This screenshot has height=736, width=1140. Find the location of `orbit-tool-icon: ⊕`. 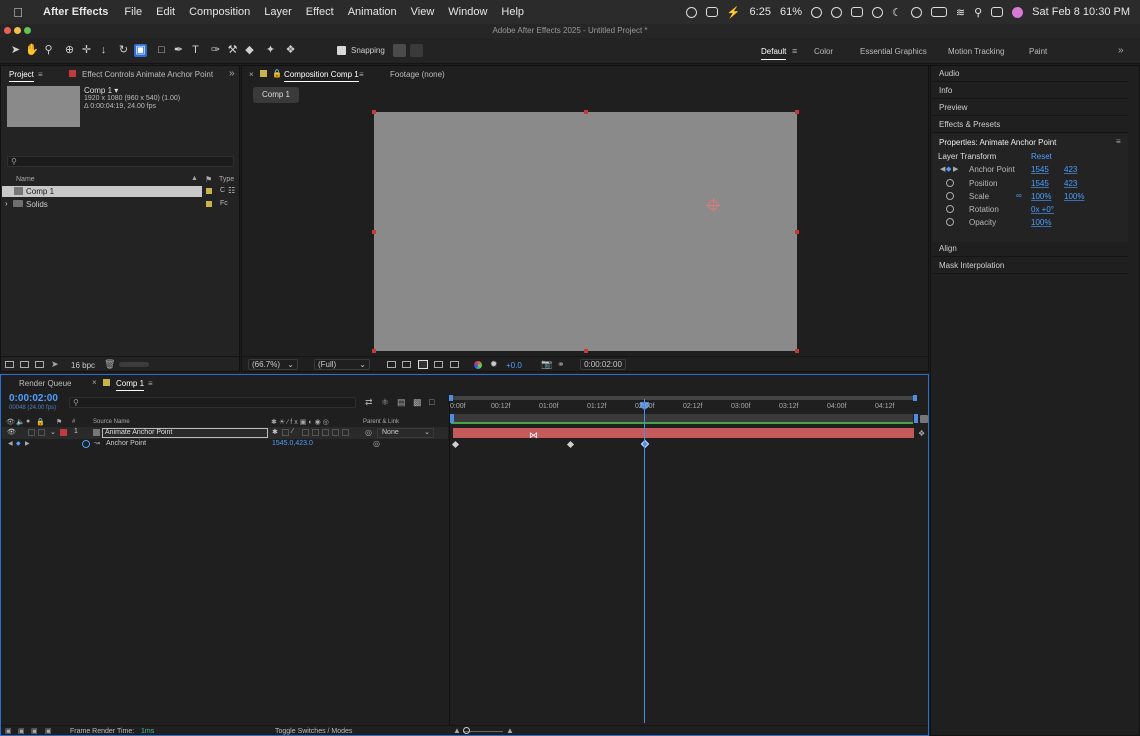

orbit-tool-icon: ⊕ is located at coordinates (69, 50).